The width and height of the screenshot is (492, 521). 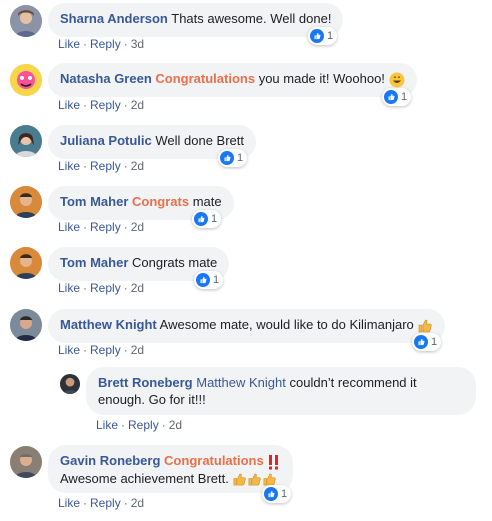 I want to click on author-name: Juliana Potulic, so click(x=106, y=140).